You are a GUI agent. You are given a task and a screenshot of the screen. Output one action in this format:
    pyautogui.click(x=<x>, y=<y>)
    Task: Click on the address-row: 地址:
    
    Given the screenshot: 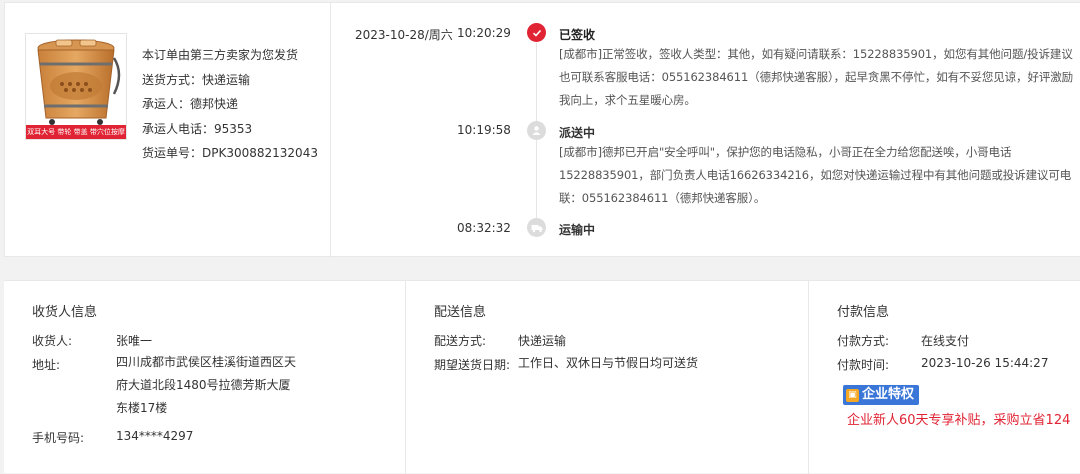 What is the action you would take?
    pyautogui.click(x=74, y=364)
    